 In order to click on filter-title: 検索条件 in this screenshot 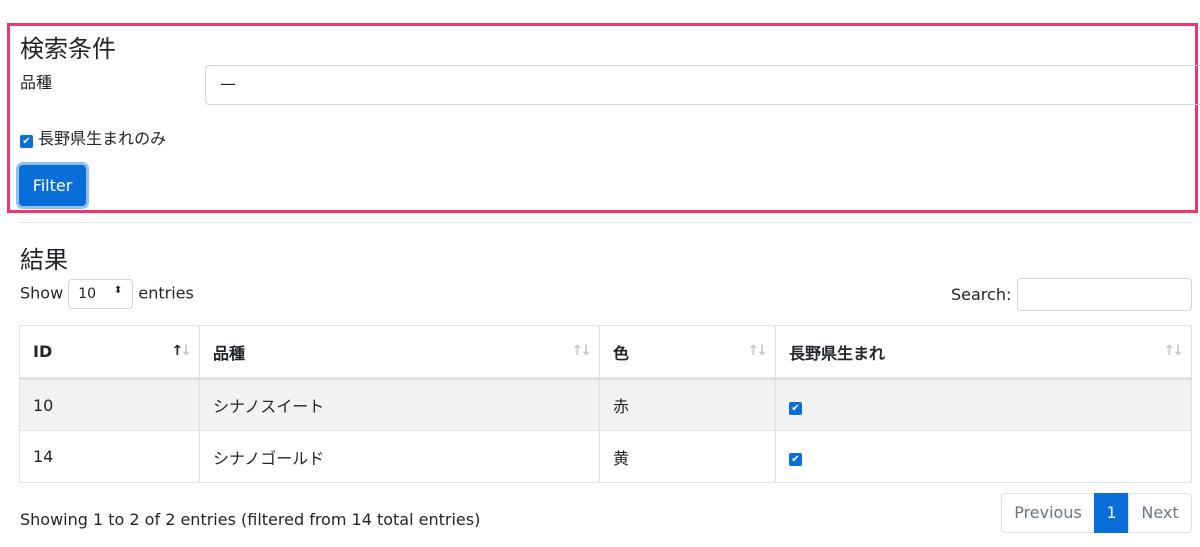, I will do `click(68, 49)`.